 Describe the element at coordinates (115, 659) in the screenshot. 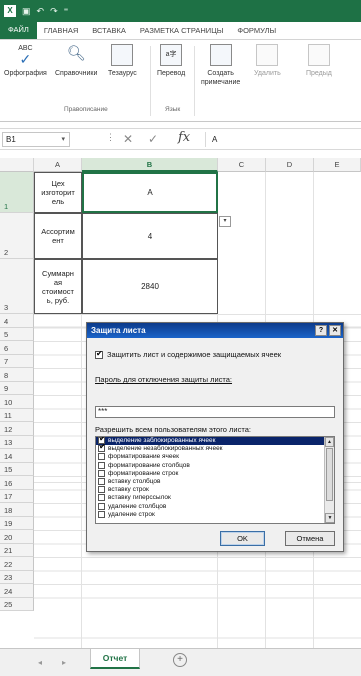

I see `sheet-tab-report: Отчет` at that location.